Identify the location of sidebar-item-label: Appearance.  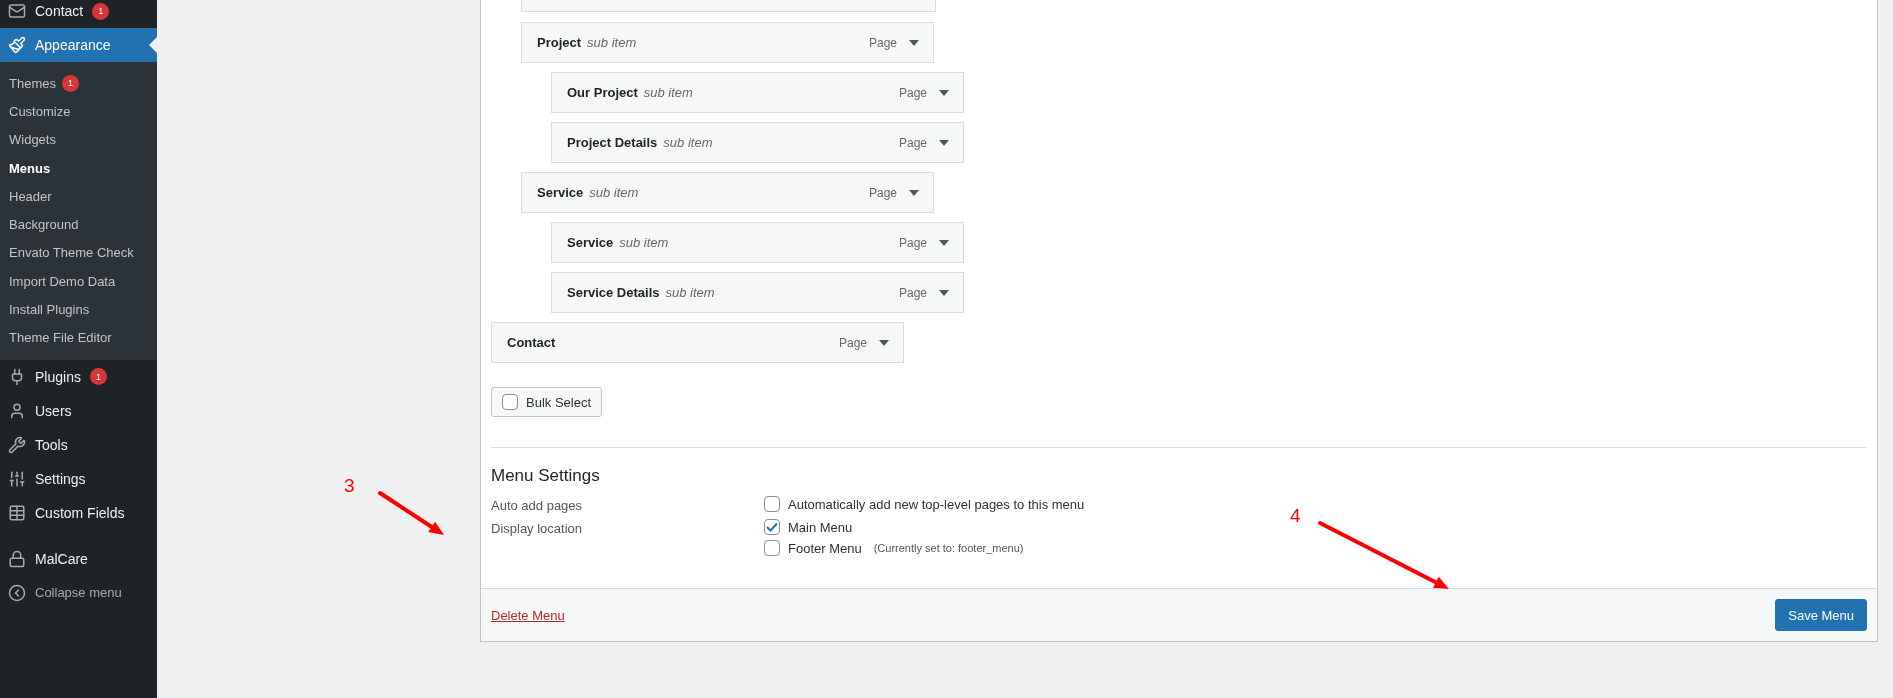
(73, 45).